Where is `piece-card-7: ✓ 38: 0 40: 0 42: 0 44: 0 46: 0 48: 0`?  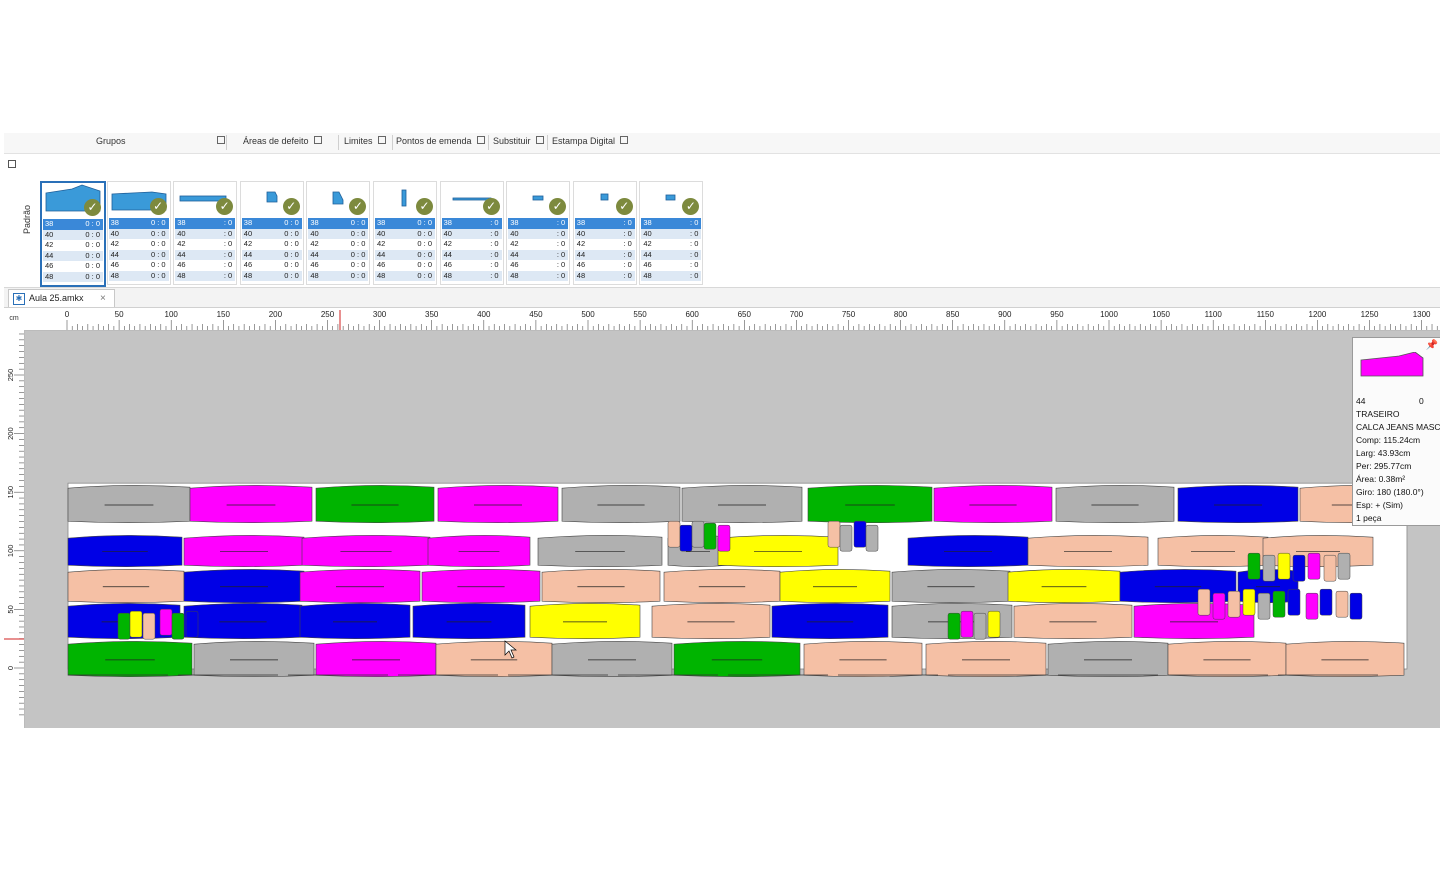 piece-card-7: ✓ 38: 0 40: 0 42: 0 44: 0 46: 0 48: 0 is located at coordinates (471, 233).